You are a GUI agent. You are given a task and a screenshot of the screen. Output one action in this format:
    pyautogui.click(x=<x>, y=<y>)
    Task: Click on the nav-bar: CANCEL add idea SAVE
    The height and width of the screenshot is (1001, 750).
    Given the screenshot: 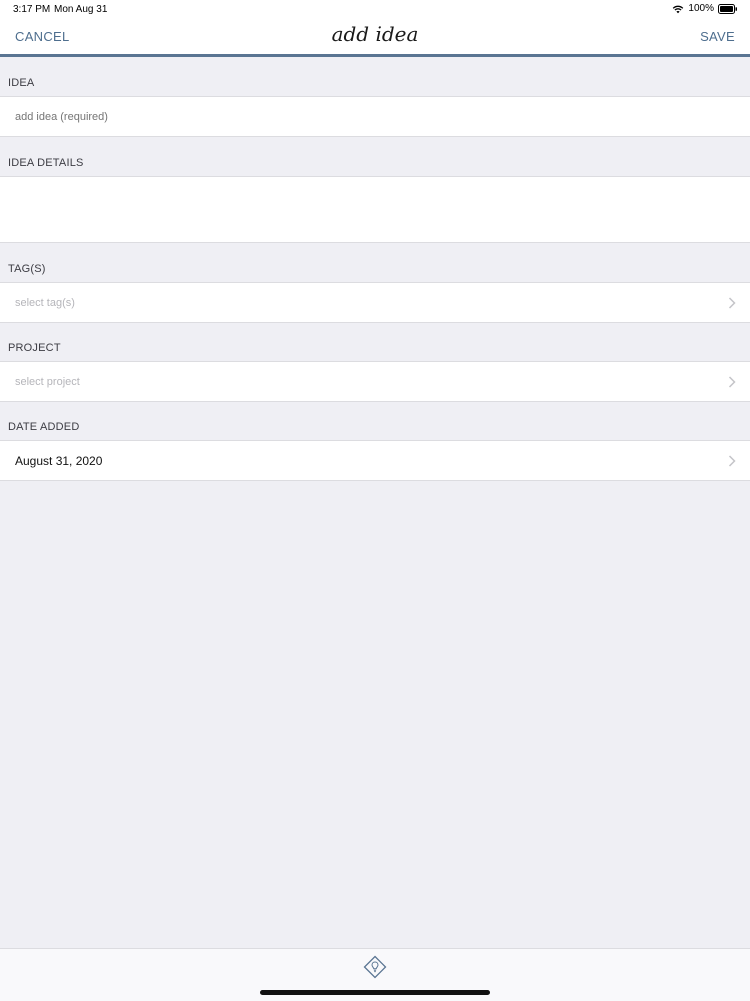 What is the action you would take?
    pyautogui.click(x=375, y=37)
    